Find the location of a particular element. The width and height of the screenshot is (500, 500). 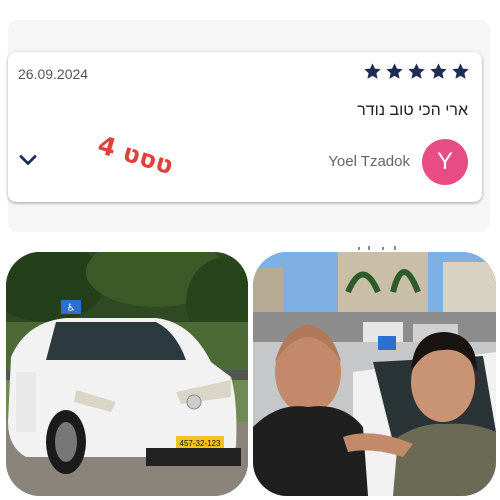

review-text: ארי הכי טוב נודר is located at coordinates (412, 110).